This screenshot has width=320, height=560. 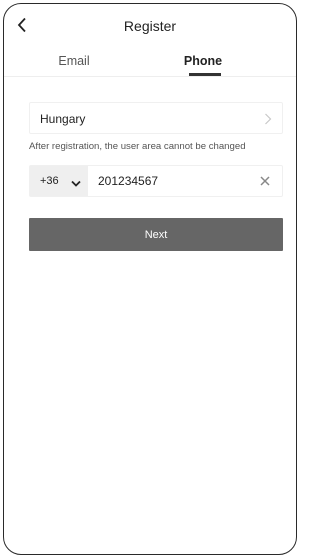 What do you see at coordinates (268, 121) in the screenshot?
I see `chevron-right-icon` at bounding box center [268, 121].